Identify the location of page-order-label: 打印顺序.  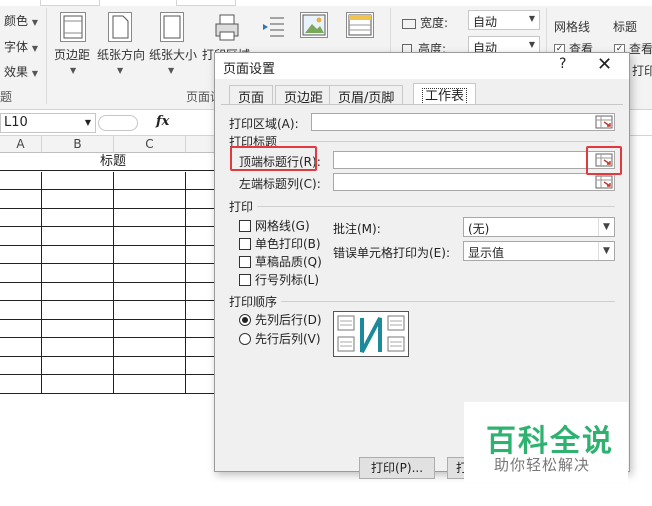
(253, 302).